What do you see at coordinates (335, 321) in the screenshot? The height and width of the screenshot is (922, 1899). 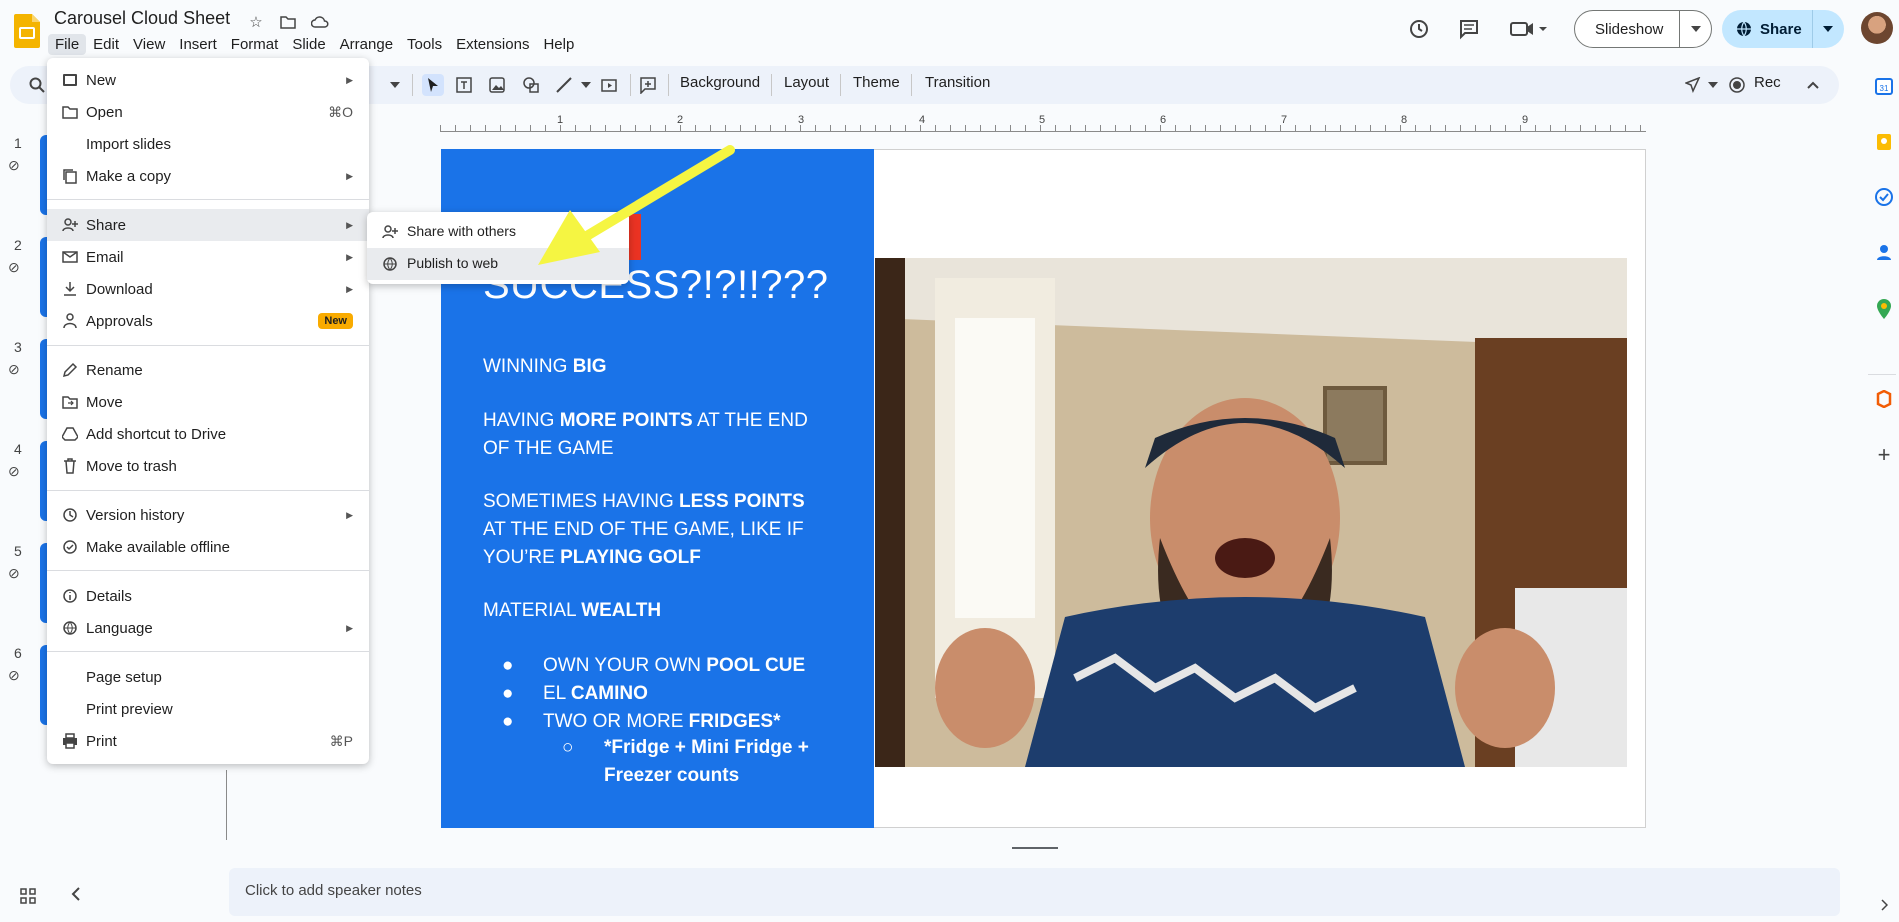 I see `new-badge: New` at bounding box center [335, 321].